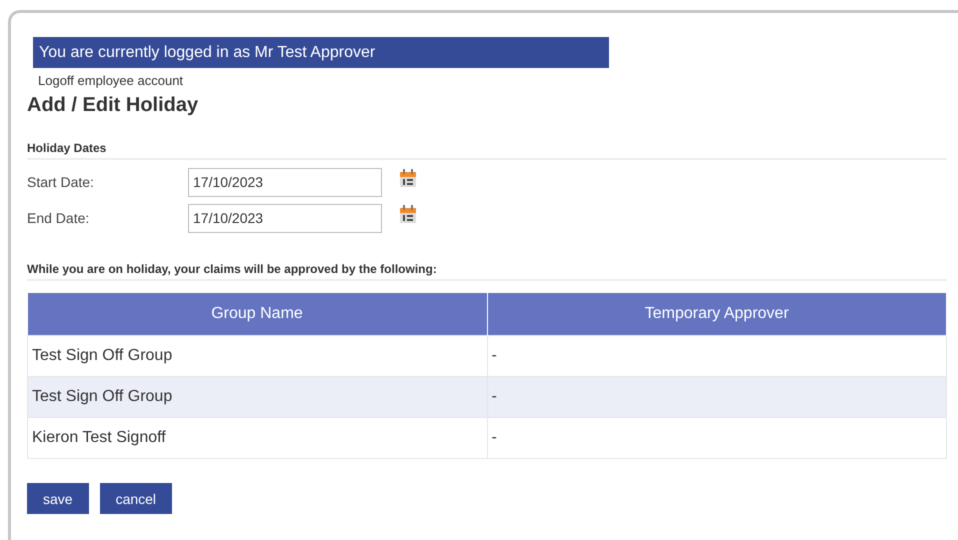  Describe the element at coordinates (321, 52) in the screenshot. I see `login-banner: You are currently logged in as Mr Test Approver` at that location.